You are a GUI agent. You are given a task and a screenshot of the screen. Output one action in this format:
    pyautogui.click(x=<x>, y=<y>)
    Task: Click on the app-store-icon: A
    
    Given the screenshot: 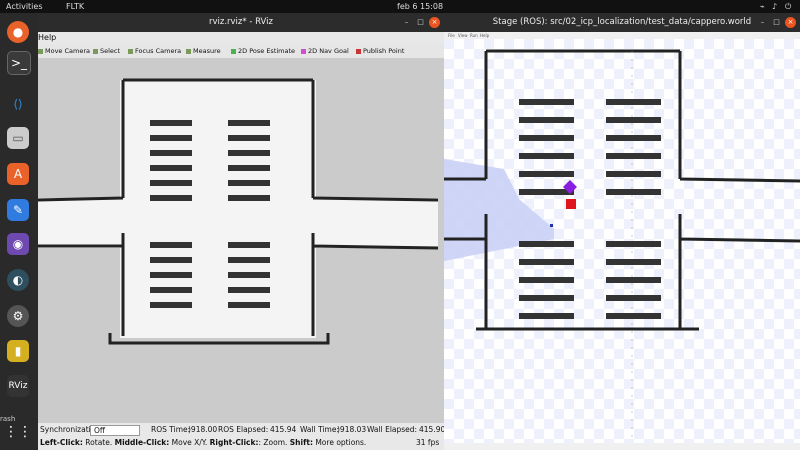 What is the action you would take?
    pyautogui.click(x=18, y=174)
    